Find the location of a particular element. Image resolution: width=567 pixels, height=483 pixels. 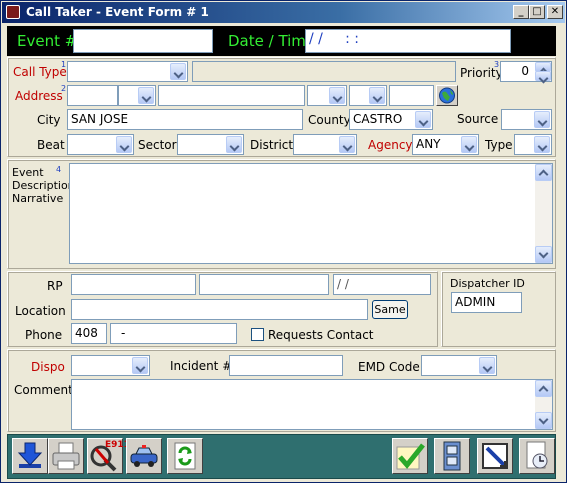

dispatcher-id-label: Dispatcher ID is located at coordinates (487, 283).